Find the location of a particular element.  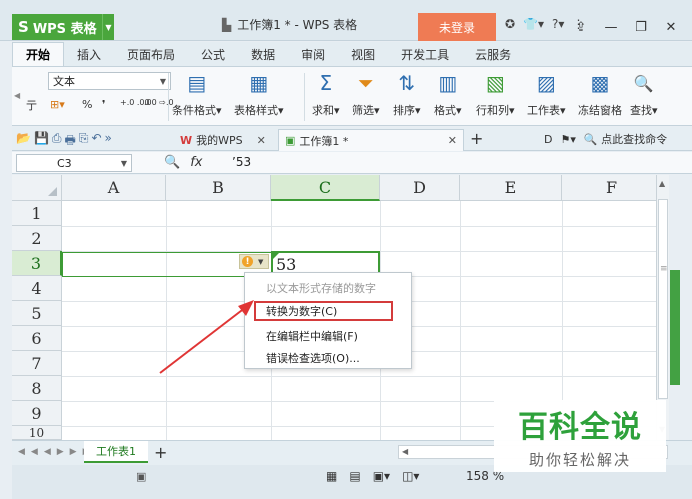

new-tab-button: + is located at coordinates (476, 138).